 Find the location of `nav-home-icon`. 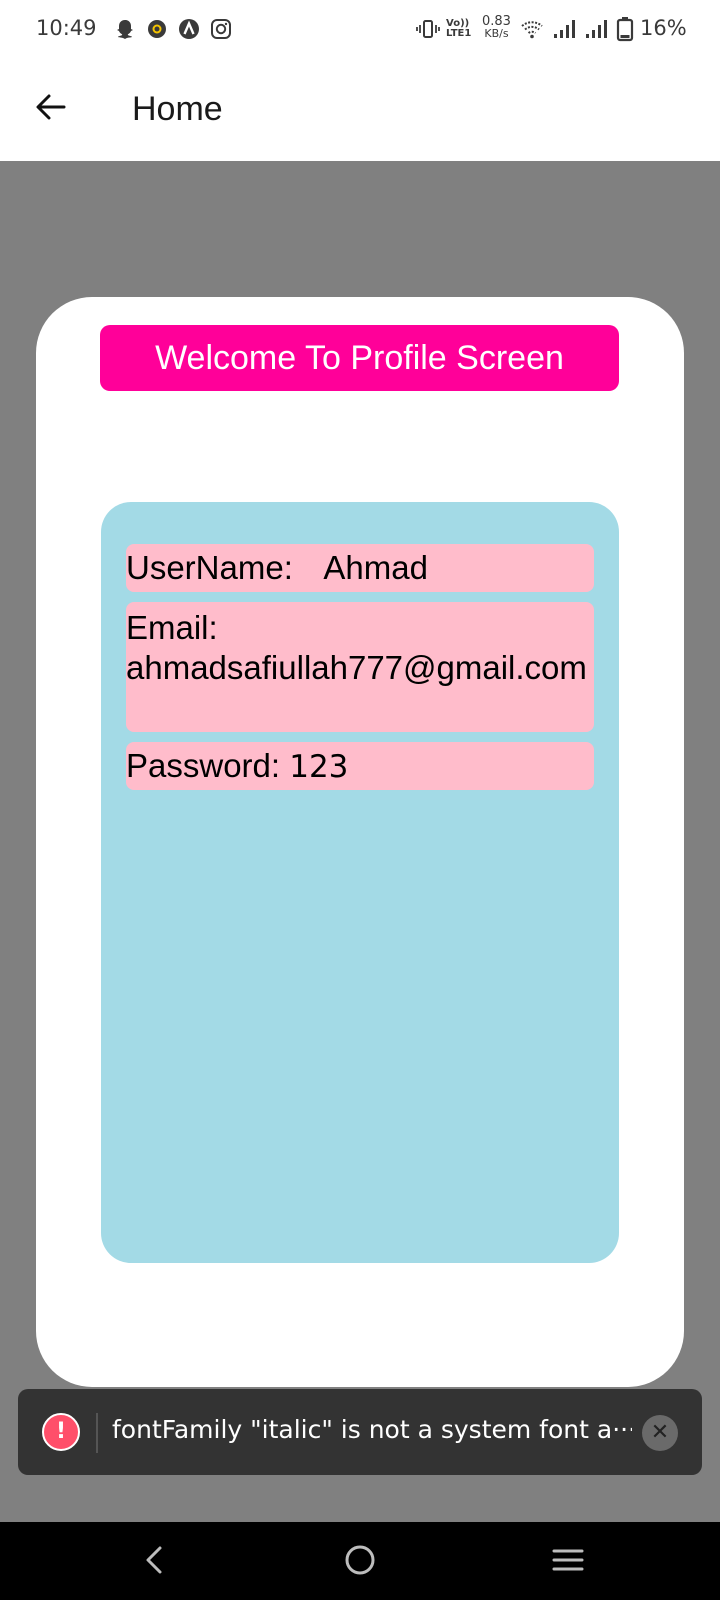

nav-home-icon is located at coordinates (360, 1562).